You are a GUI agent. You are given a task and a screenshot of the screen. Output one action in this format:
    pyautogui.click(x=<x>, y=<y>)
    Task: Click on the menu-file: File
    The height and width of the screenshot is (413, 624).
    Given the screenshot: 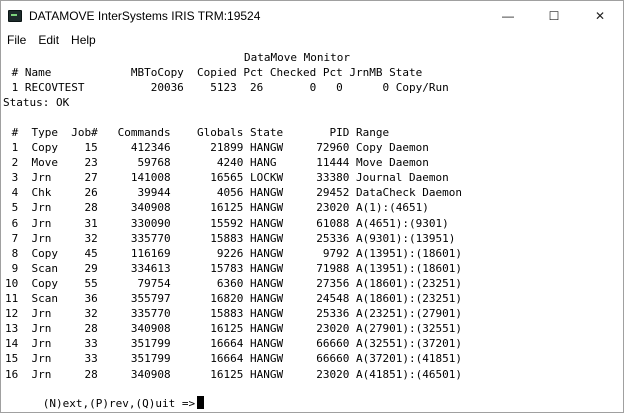 What is the action you would take?
    pyautogui.click(x=16, y=40)
    